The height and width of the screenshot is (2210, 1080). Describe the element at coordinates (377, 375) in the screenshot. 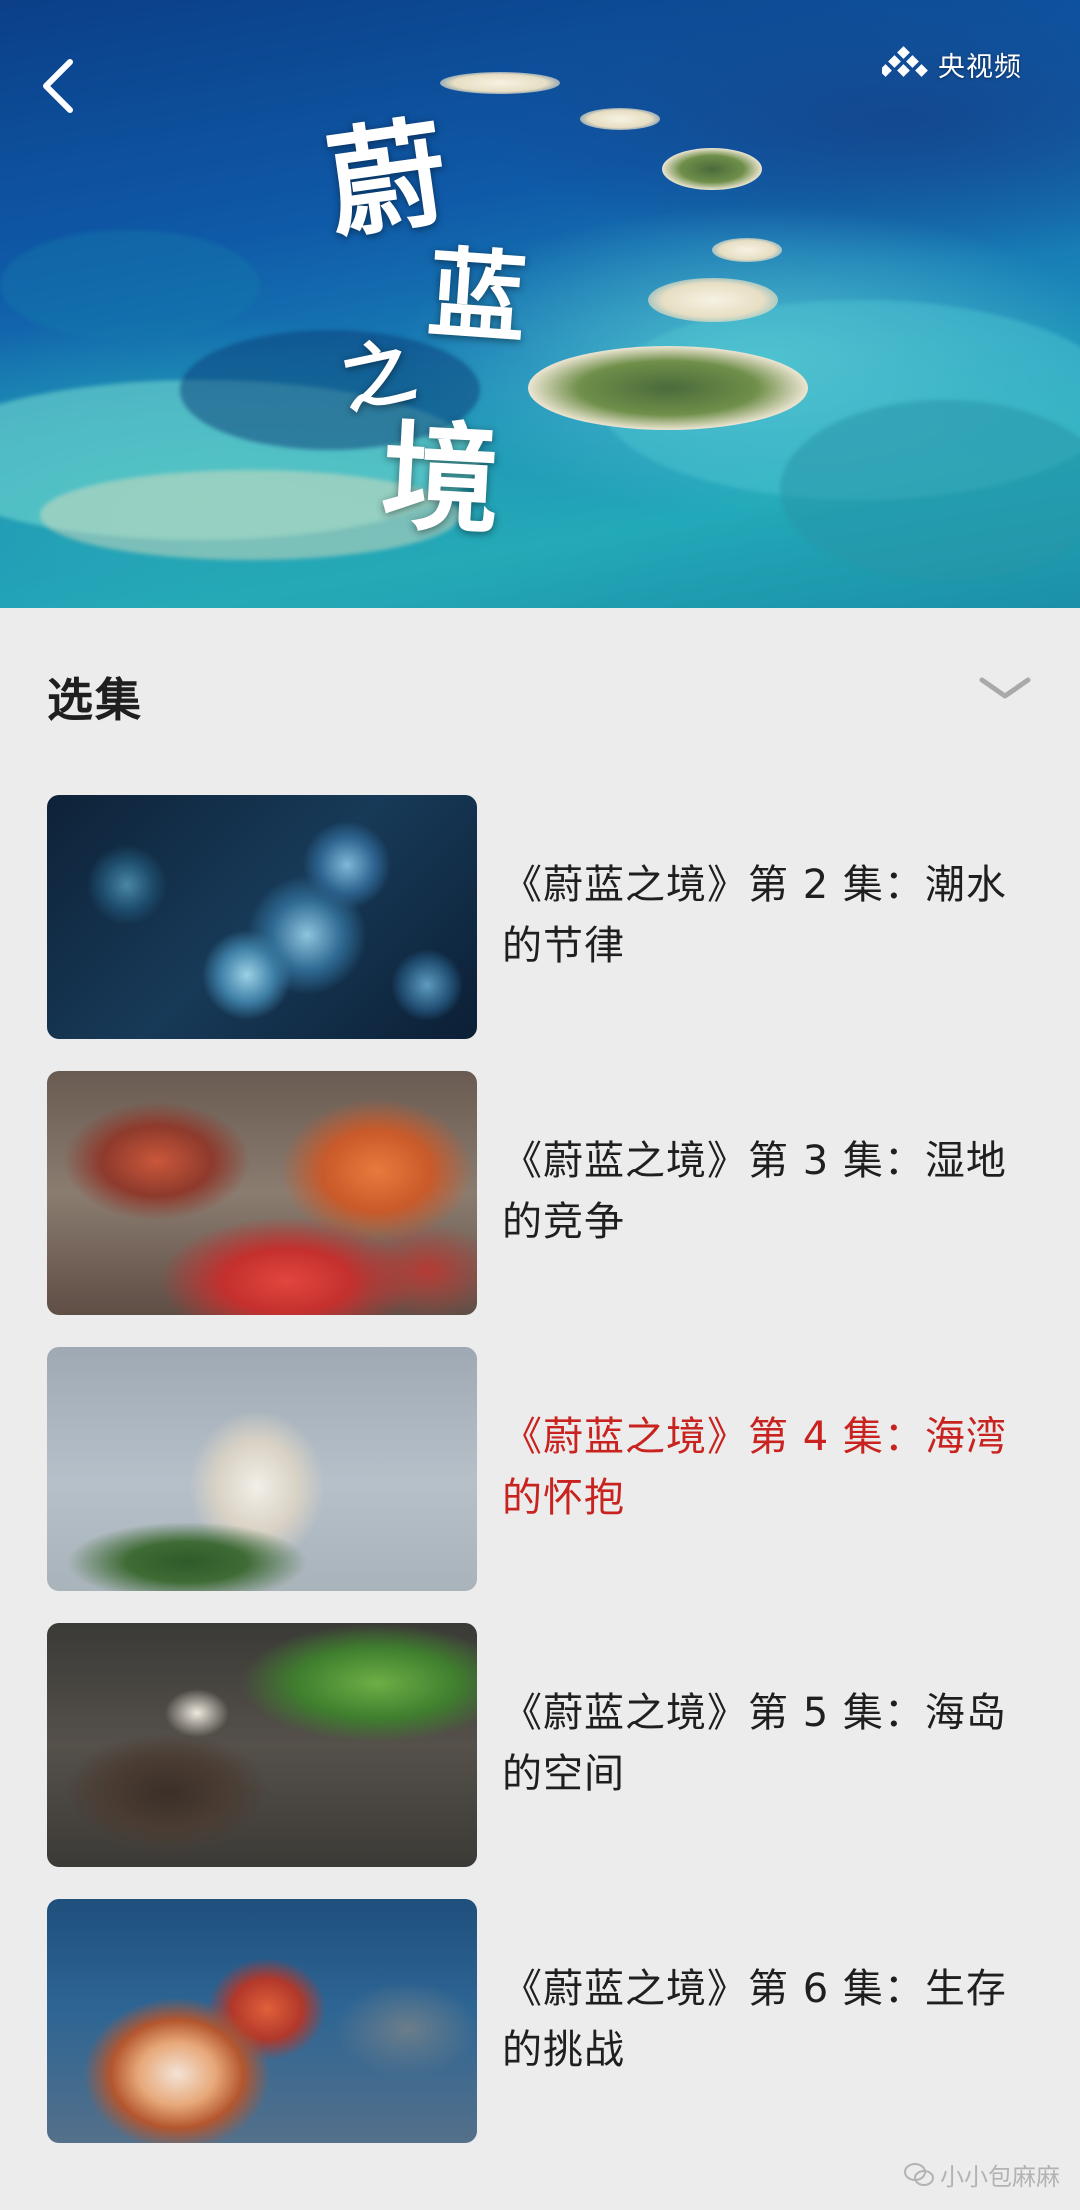

I see `hero-title-char-3: 之` at that location.